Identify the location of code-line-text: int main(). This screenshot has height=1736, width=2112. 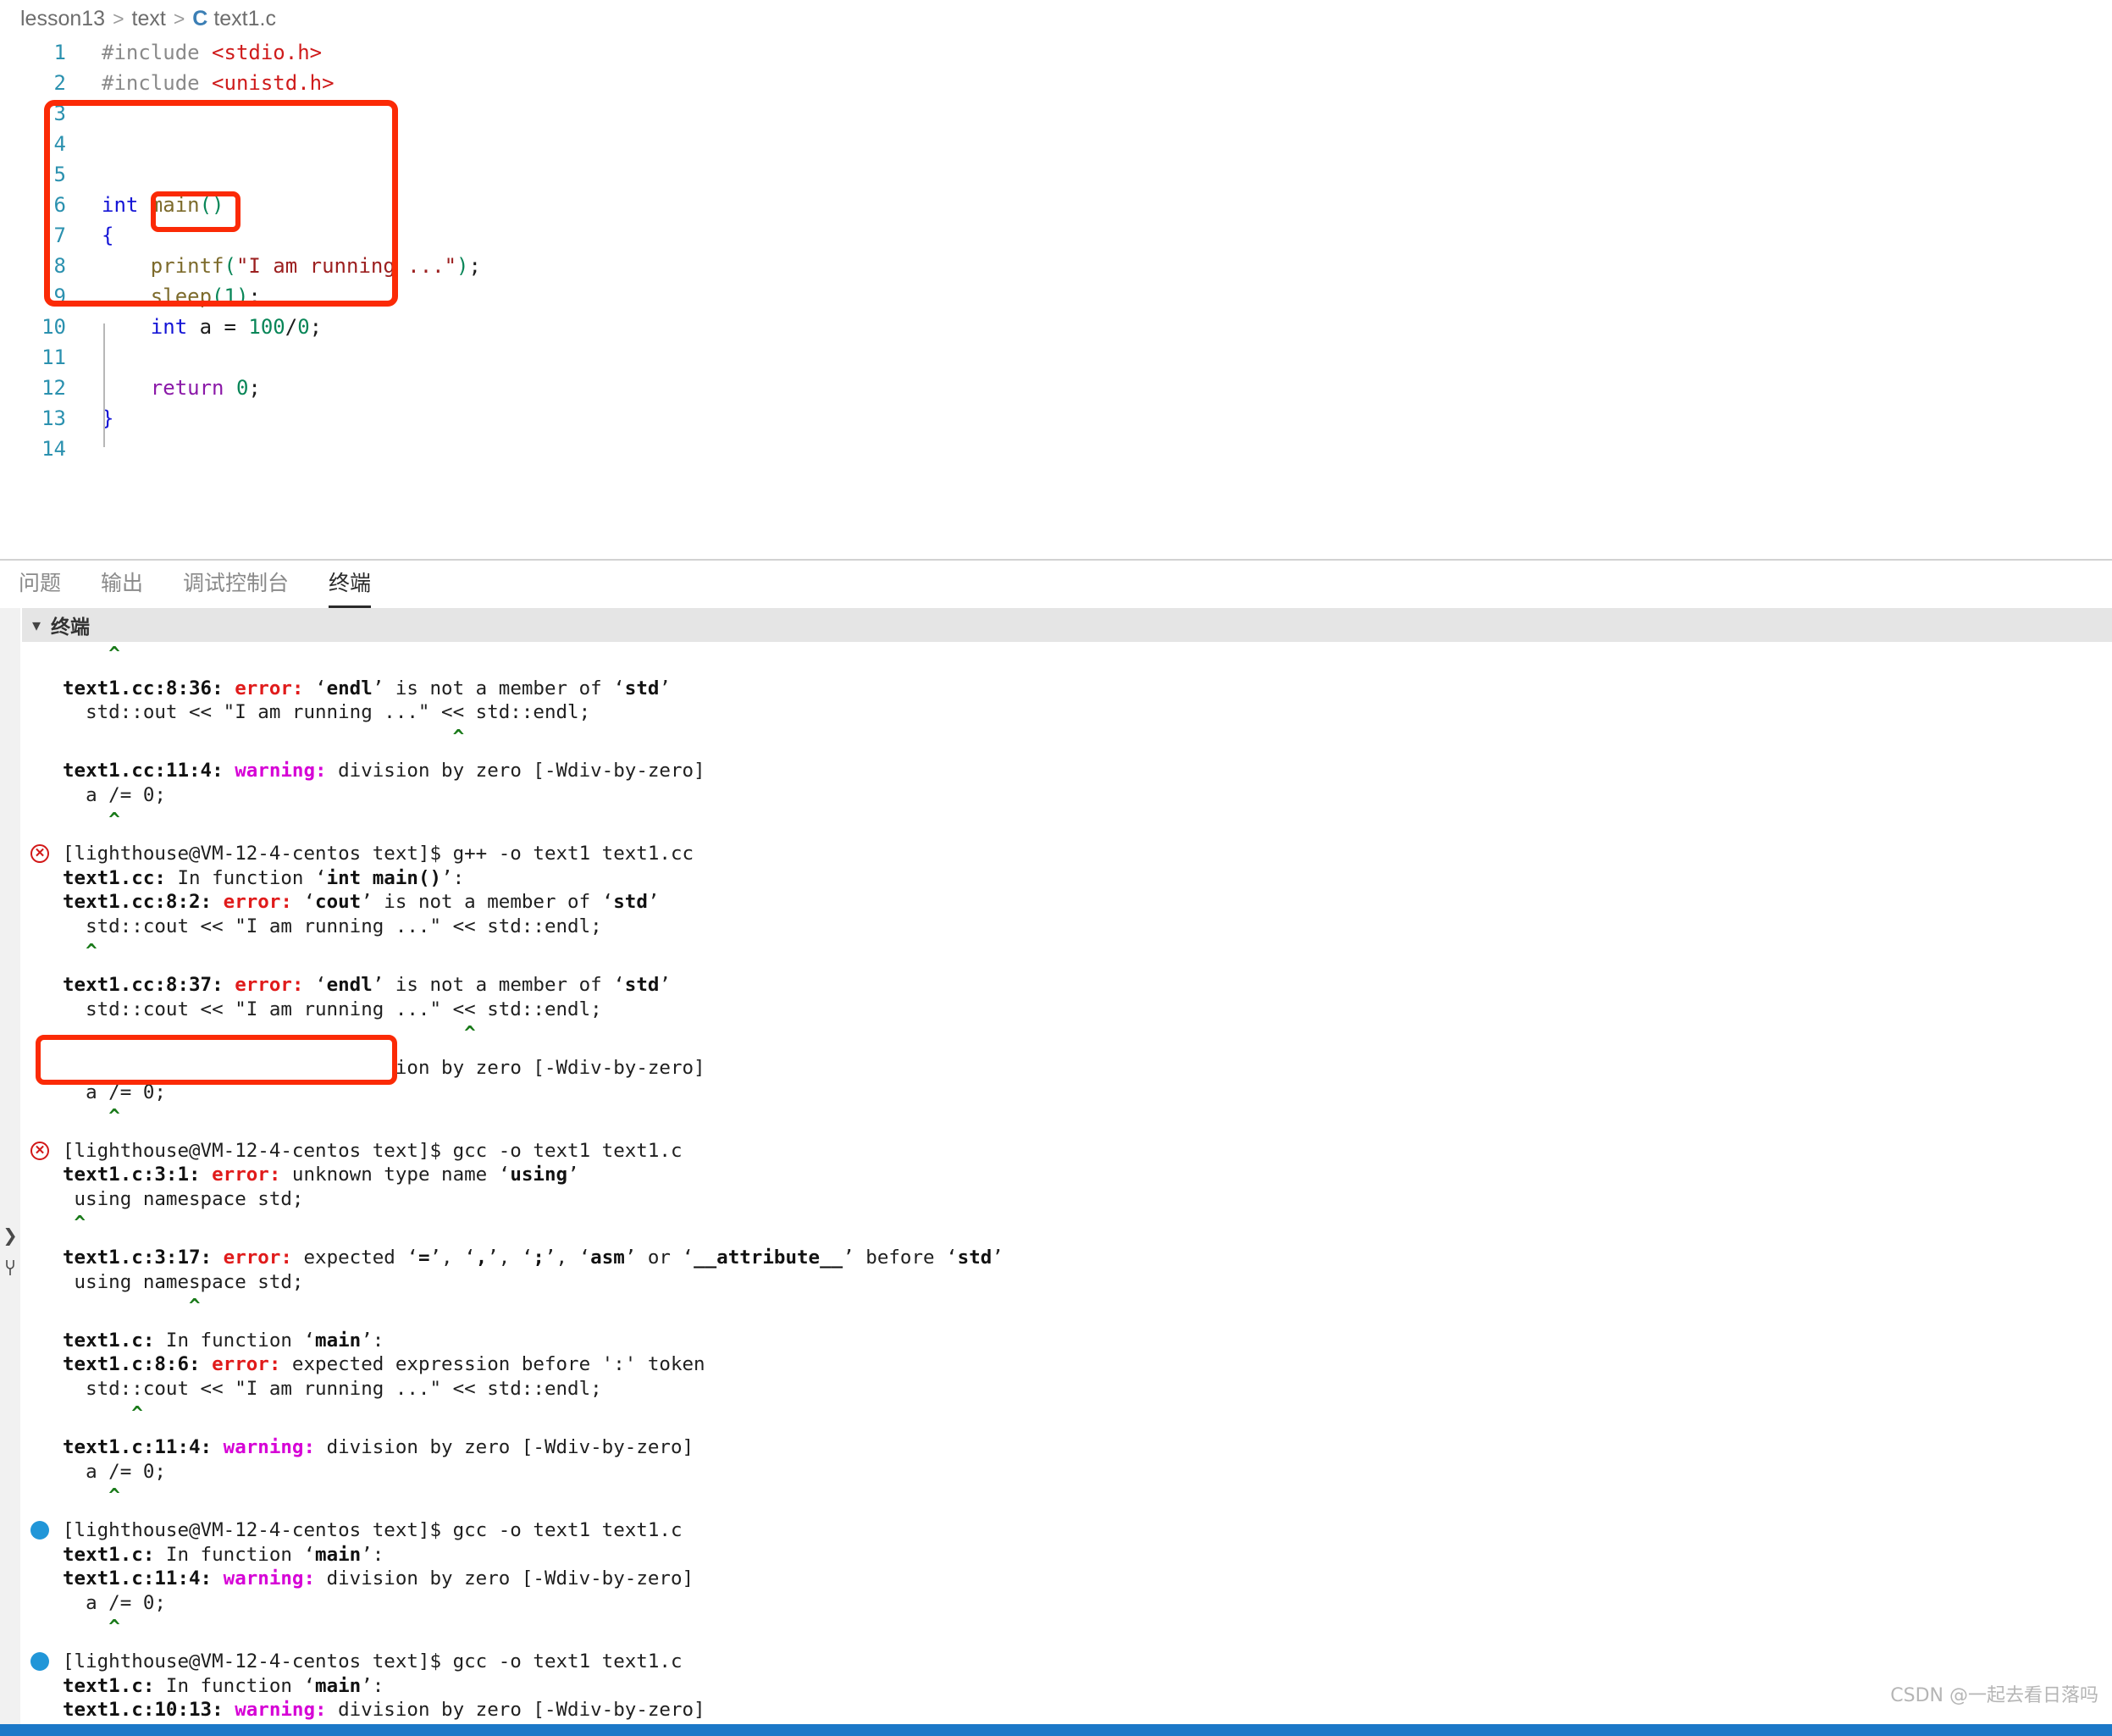
(150, 205).